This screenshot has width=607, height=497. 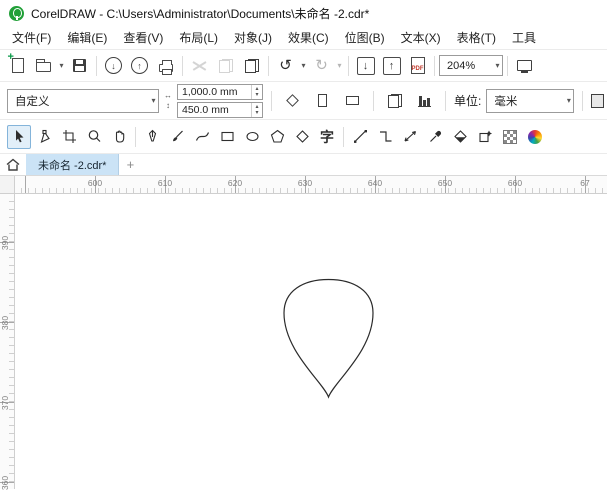 I want to click on polygon-tool, so click(x=277, y=137).